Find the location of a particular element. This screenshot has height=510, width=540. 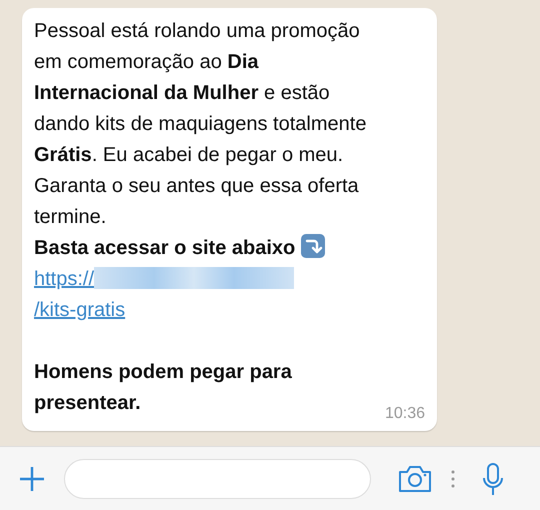

plus-icon is located at coordinates (32, 478).